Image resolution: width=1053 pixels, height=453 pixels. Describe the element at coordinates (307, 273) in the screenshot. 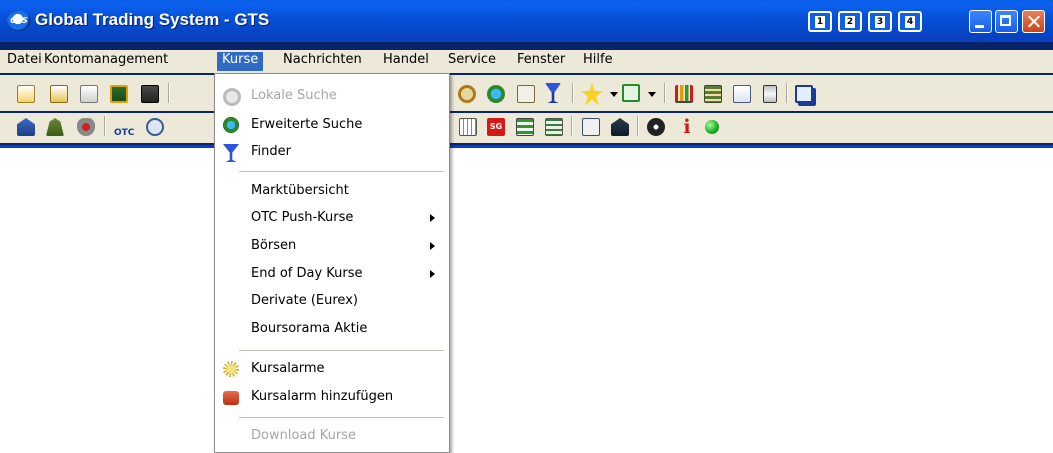

I see `menu-item-label: End of Day Kurse` at that location.